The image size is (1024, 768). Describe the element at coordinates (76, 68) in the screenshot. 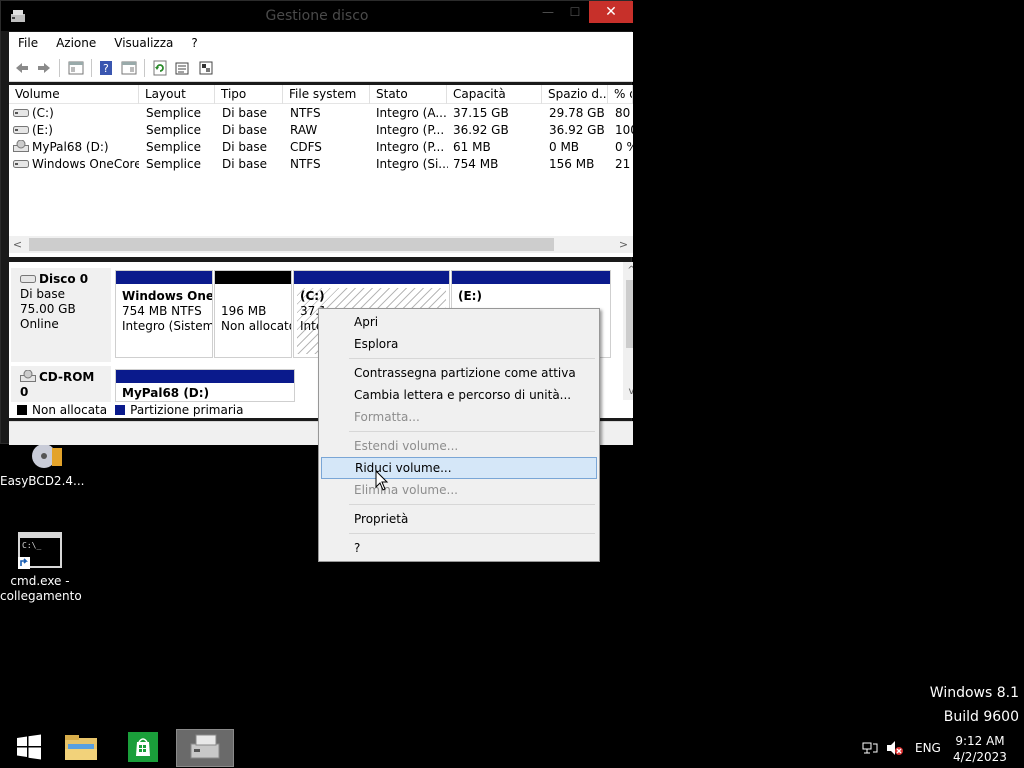

I see `console-tree-icon` at that location.